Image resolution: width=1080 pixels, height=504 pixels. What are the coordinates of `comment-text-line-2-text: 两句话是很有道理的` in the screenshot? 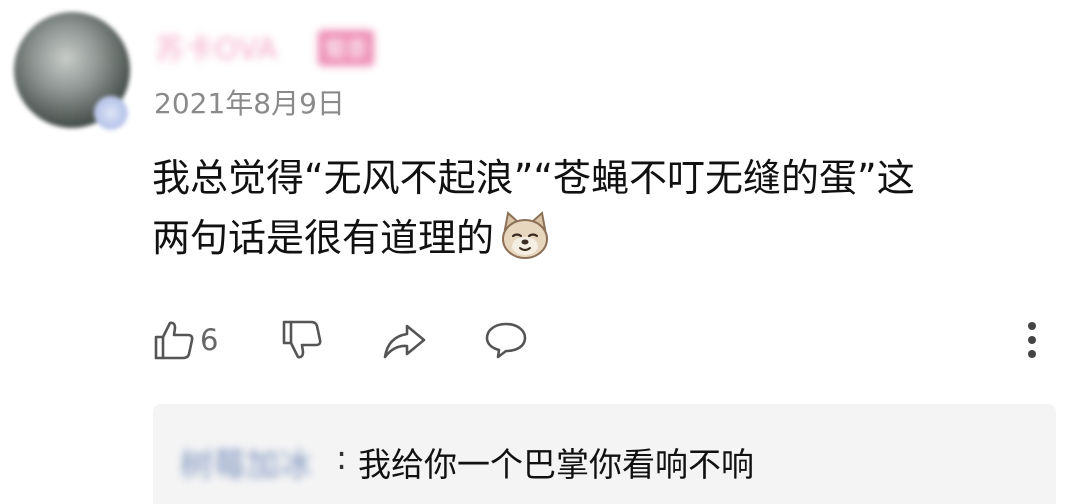 It's located at (323, 238).